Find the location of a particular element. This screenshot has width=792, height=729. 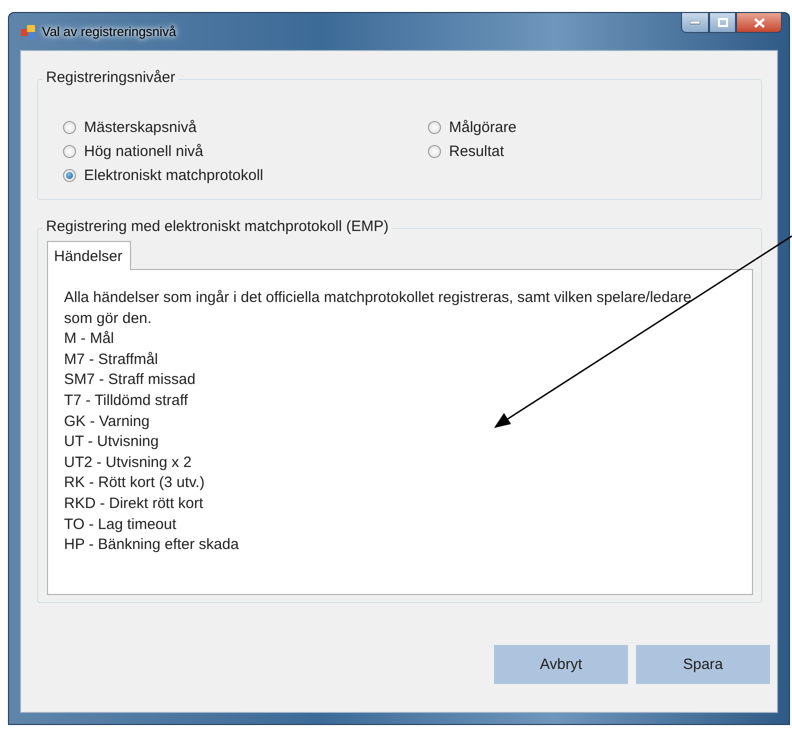

close-button is located at coordinates (759, 23).